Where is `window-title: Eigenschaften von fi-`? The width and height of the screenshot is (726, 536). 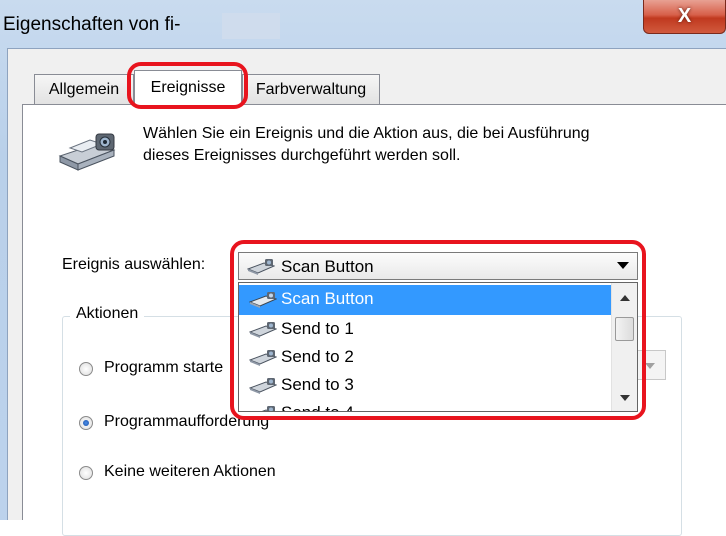 window-title: Eigenschaften von fi- is located at coordinates (92, 24).